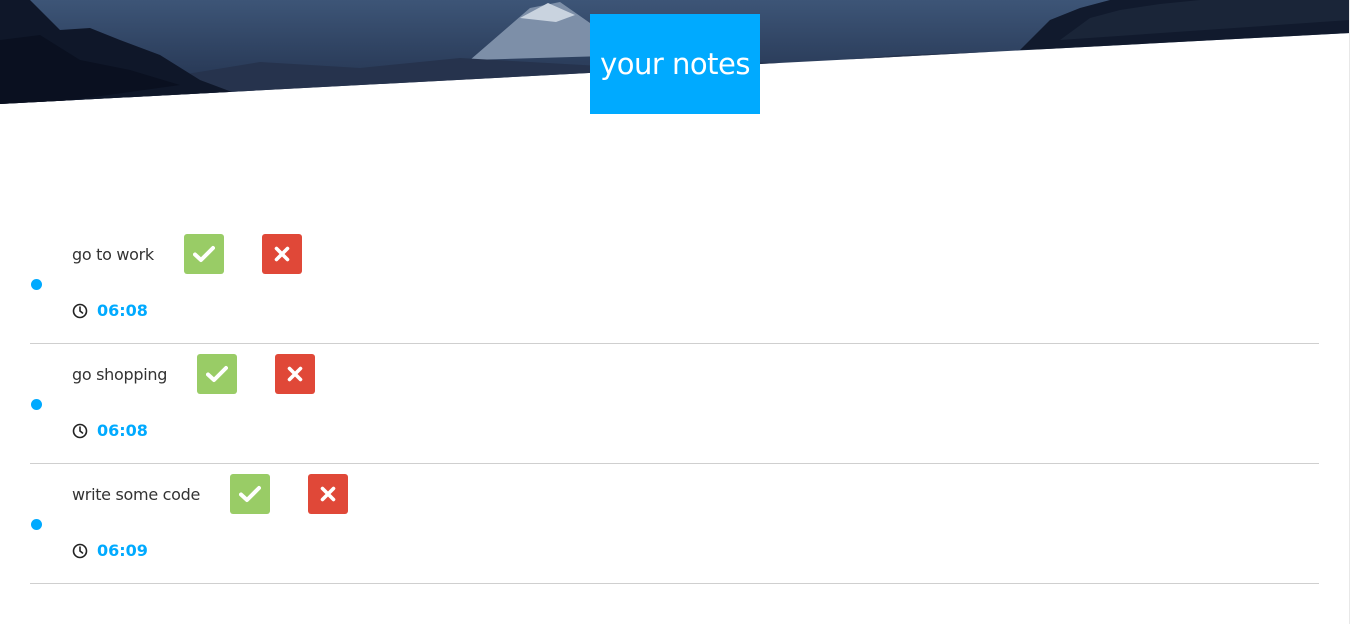  Describe the element at coordinates (122, 550) in the screenshot. I see `note-time: 06:09` at that location.